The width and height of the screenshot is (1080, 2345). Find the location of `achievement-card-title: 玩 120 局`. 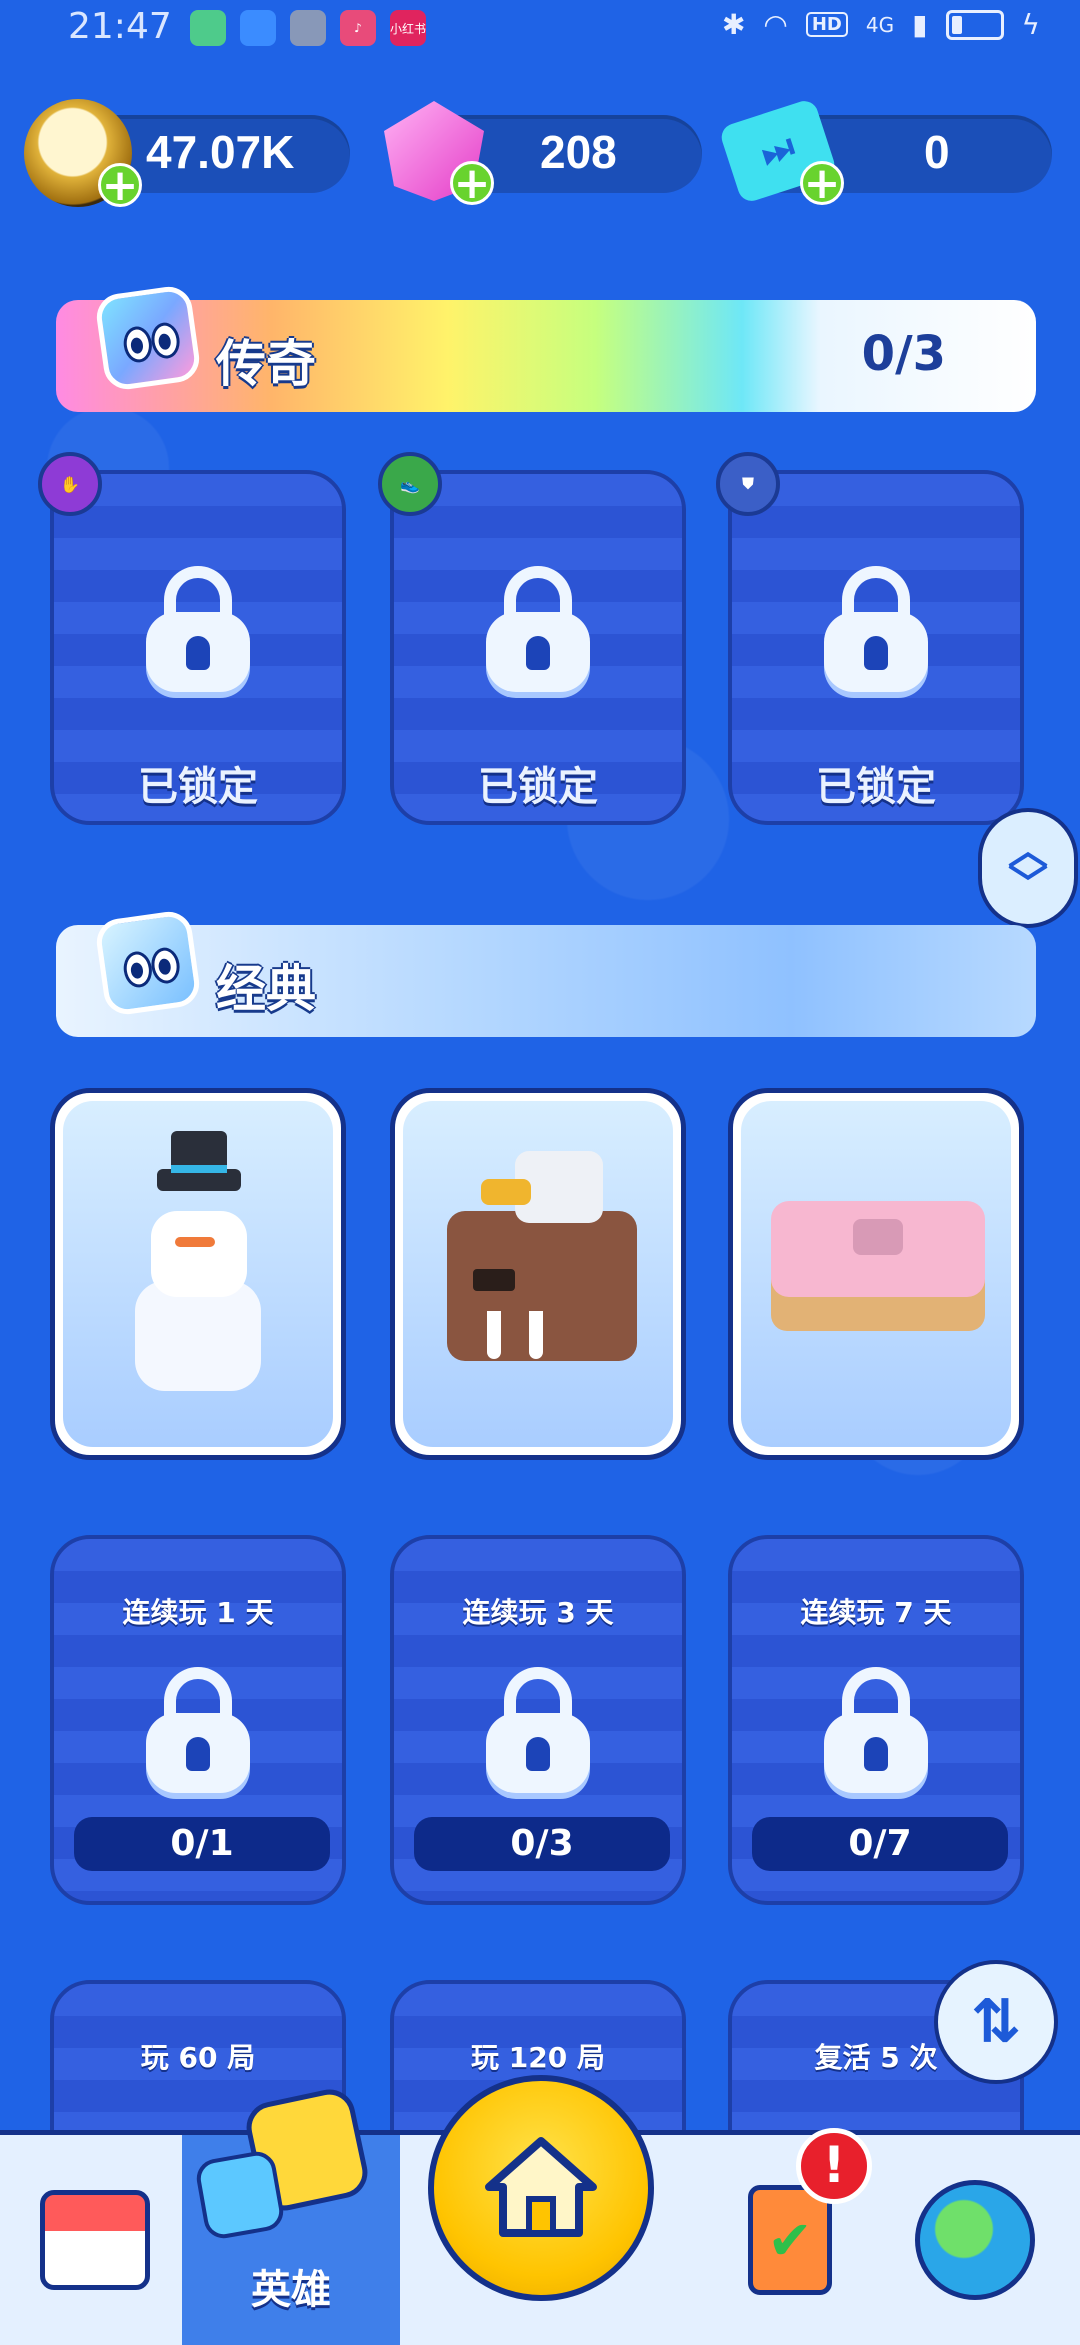

achievement-card-title: 玩 120 局 is located at coordinates (538, 2057).